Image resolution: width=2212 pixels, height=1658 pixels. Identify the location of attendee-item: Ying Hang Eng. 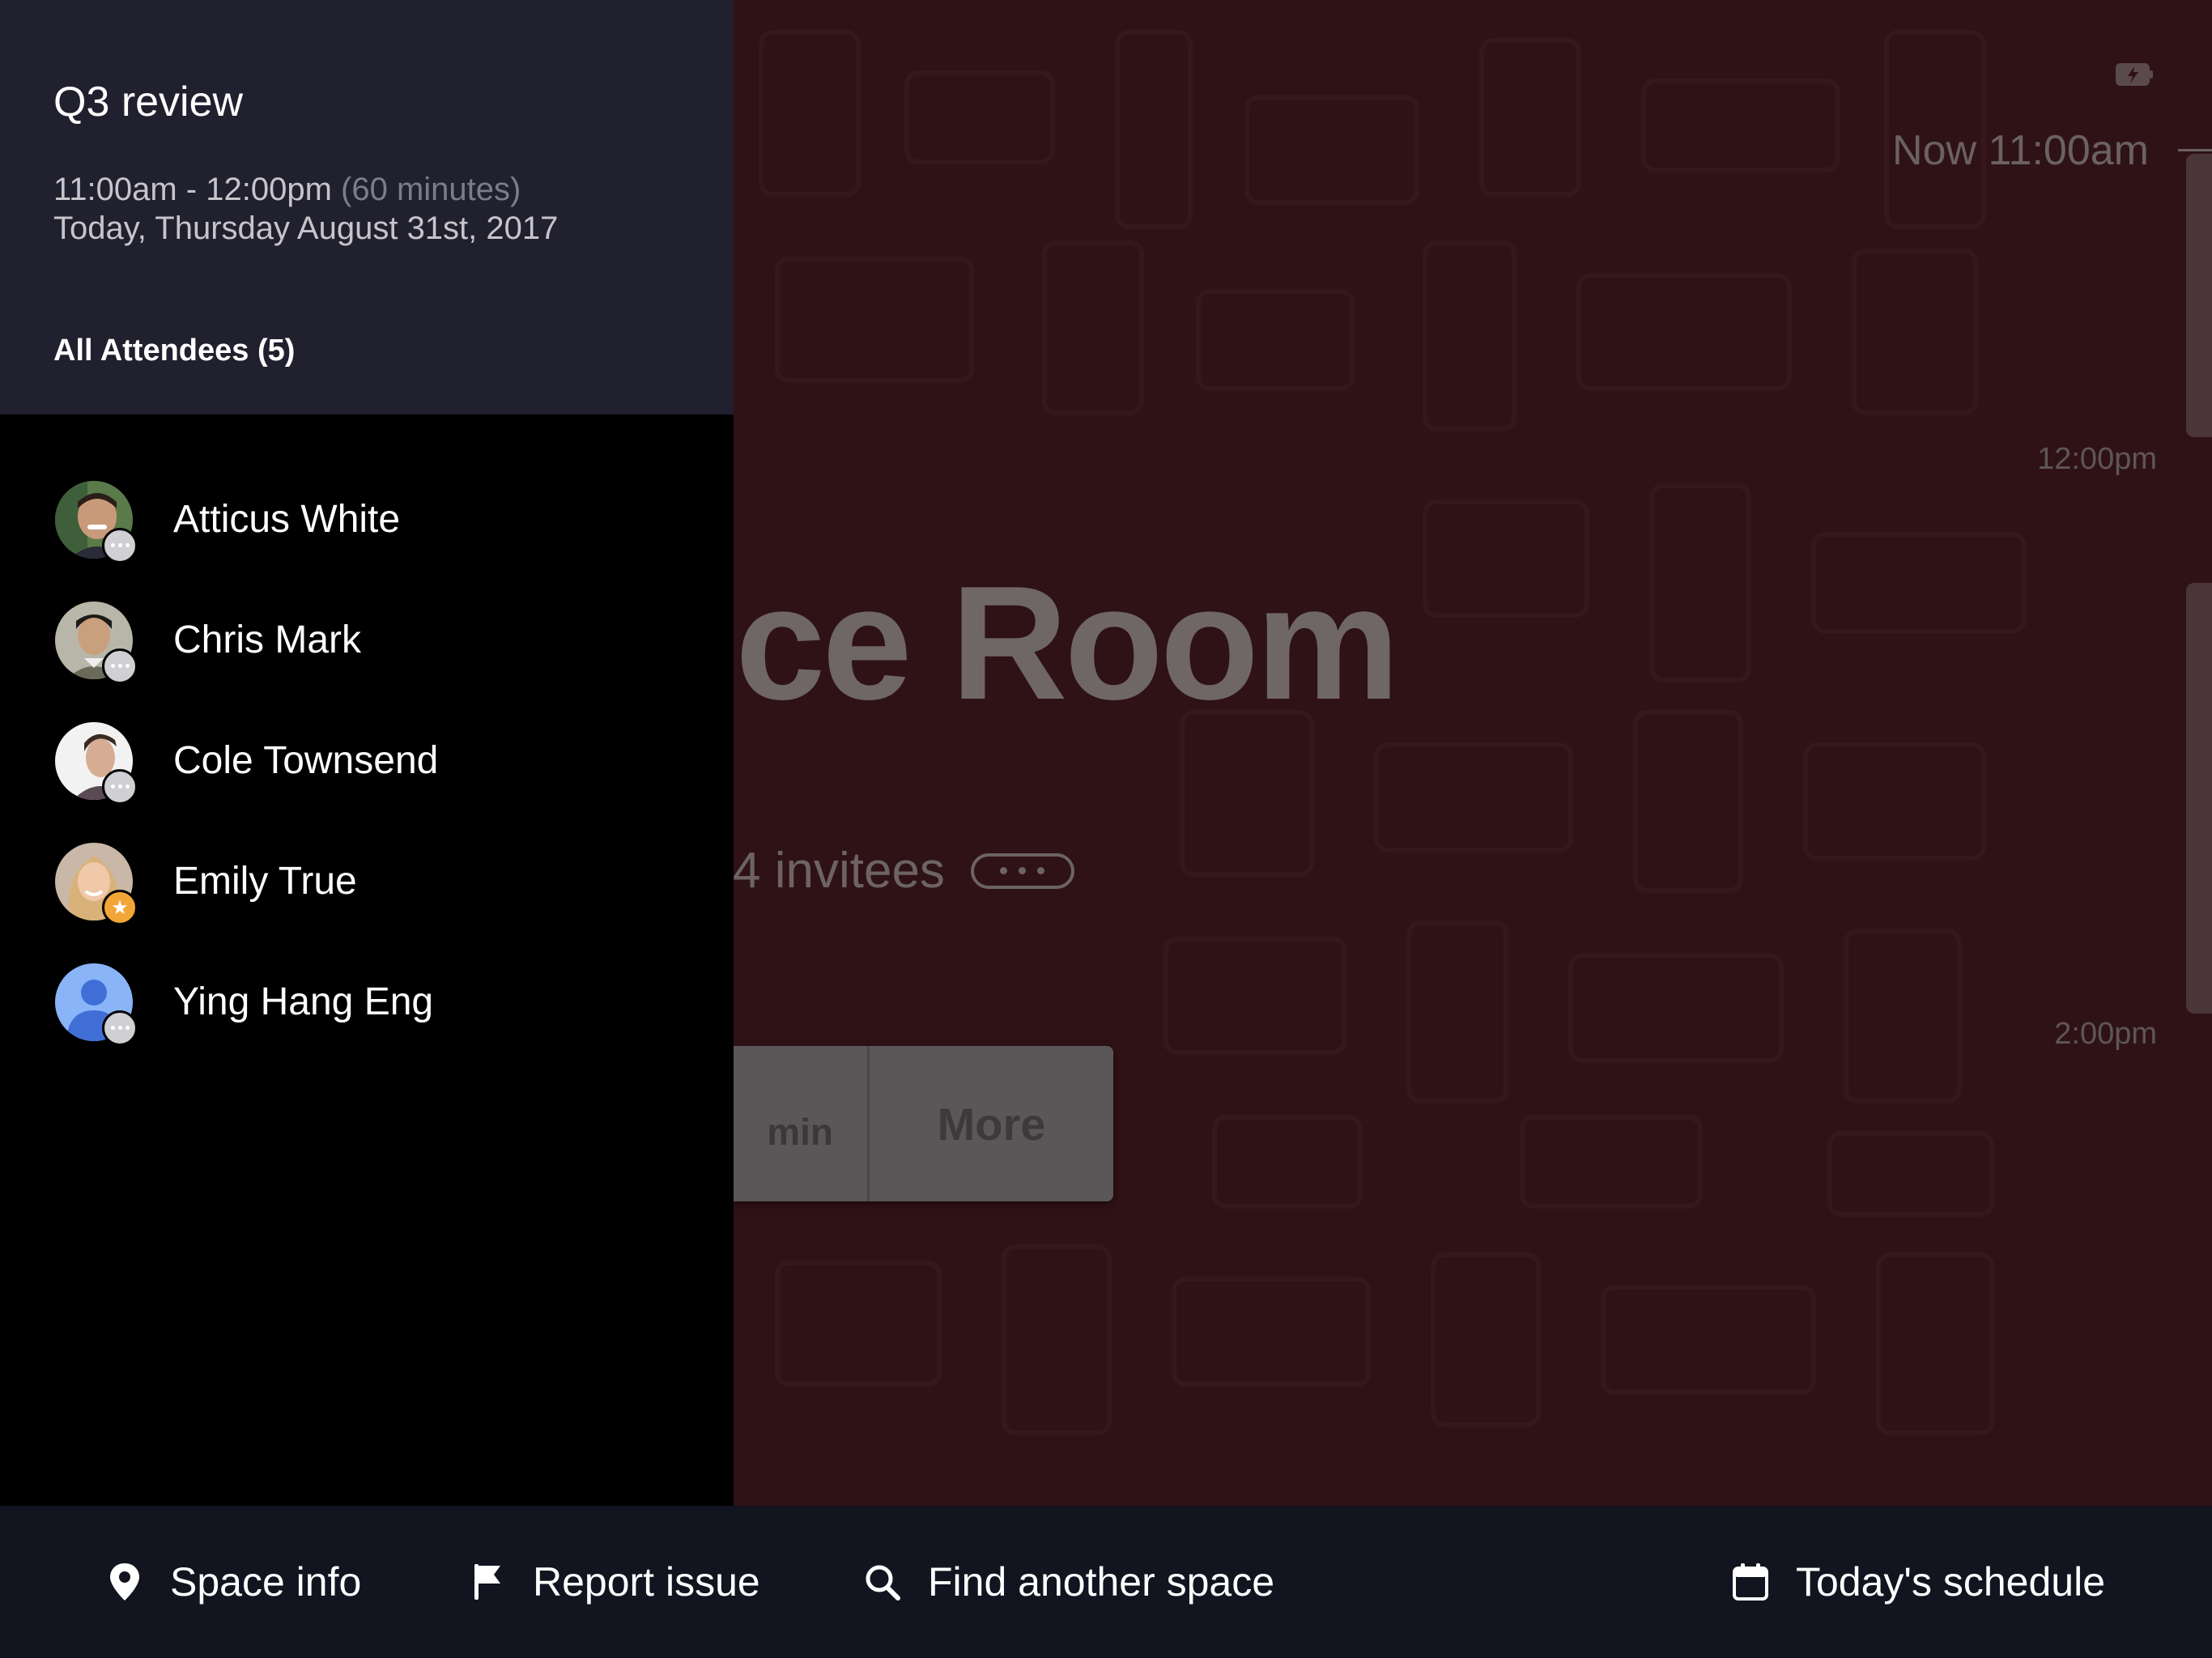
(367, 1002).